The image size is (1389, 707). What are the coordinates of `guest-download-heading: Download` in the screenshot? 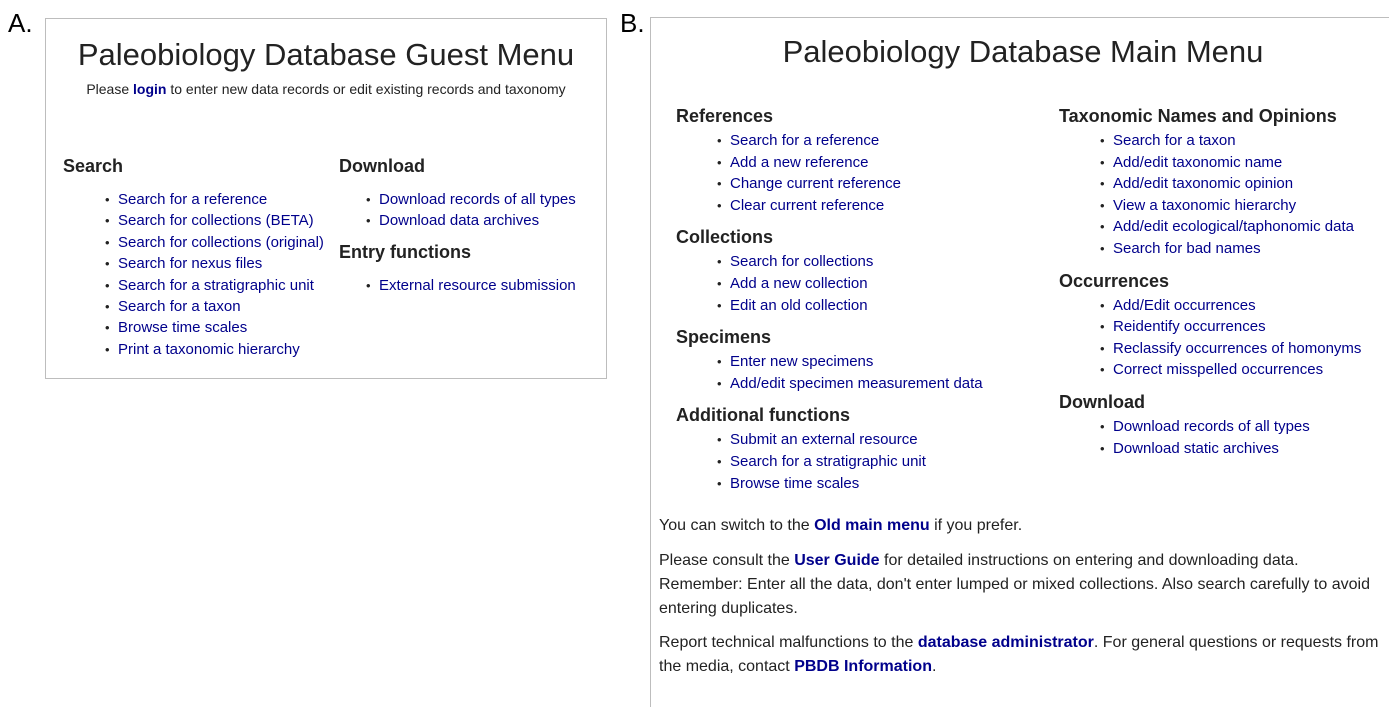 It's located at (382, 166).